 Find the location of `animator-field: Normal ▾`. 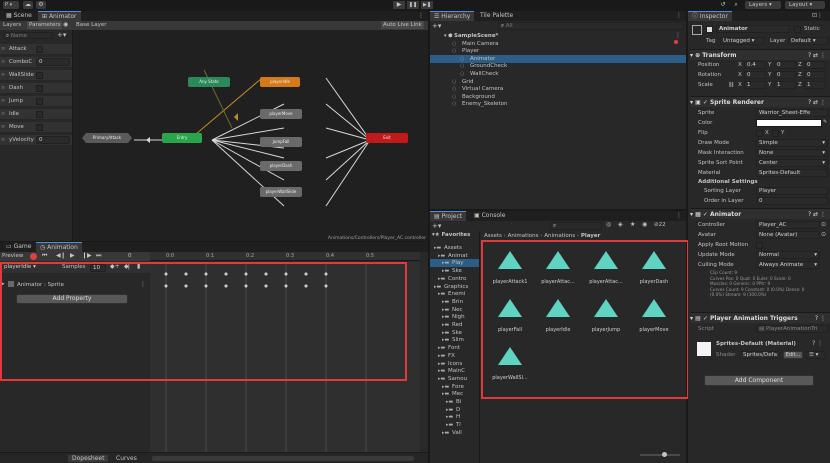

animator-field: Normal ▾ is located at coordinates (788, 255).